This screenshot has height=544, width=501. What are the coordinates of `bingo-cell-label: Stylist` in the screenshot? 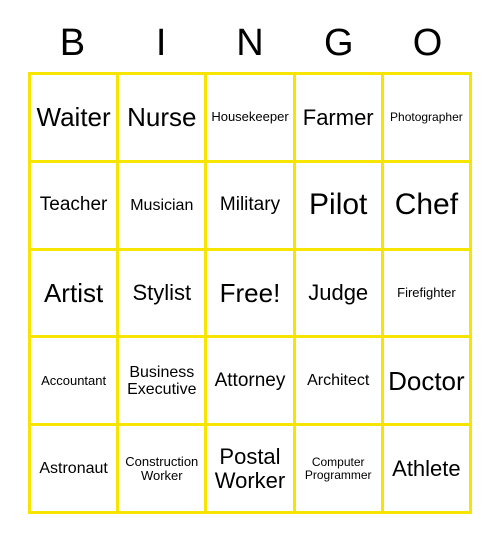 It's located at (162, 293).